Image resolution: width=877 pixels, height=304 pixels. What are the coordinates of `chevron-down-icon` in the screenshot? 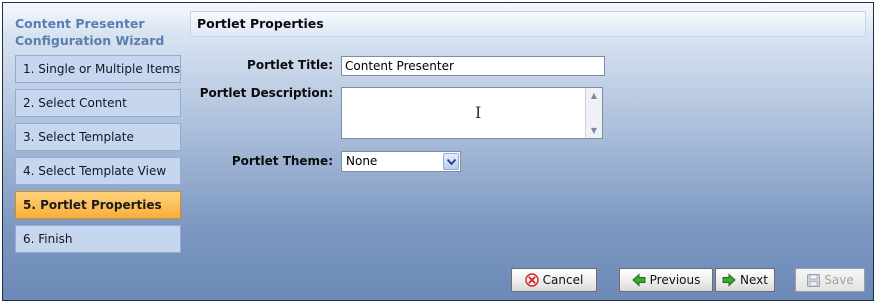 It's located at (451, 161).